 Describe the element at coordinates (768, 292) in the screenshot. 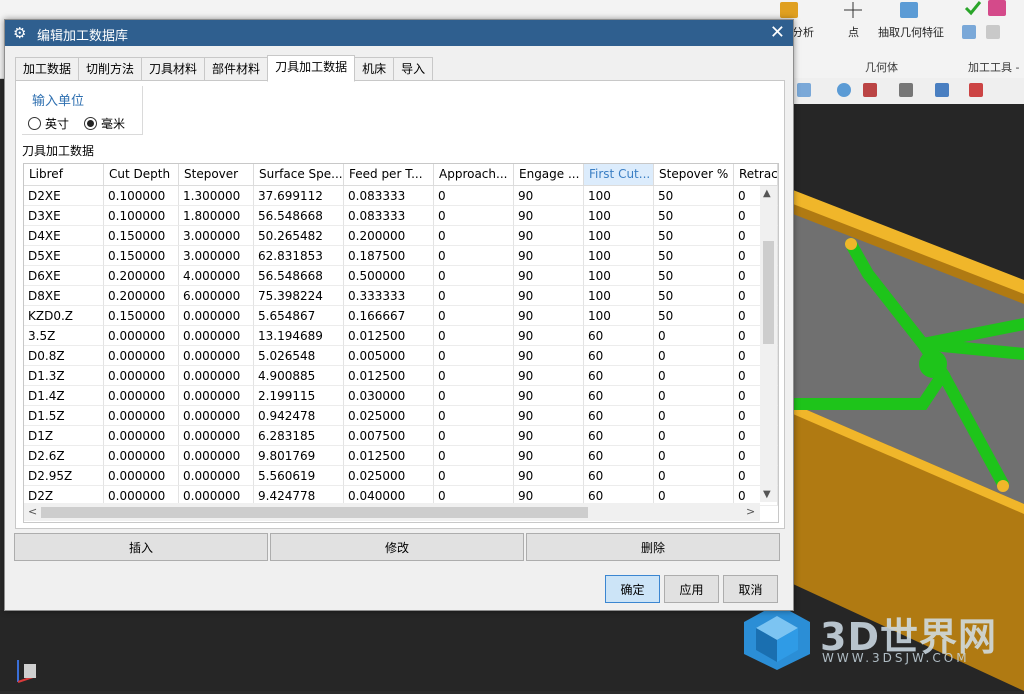

I see `vertical-scroll-thumb` at that location.